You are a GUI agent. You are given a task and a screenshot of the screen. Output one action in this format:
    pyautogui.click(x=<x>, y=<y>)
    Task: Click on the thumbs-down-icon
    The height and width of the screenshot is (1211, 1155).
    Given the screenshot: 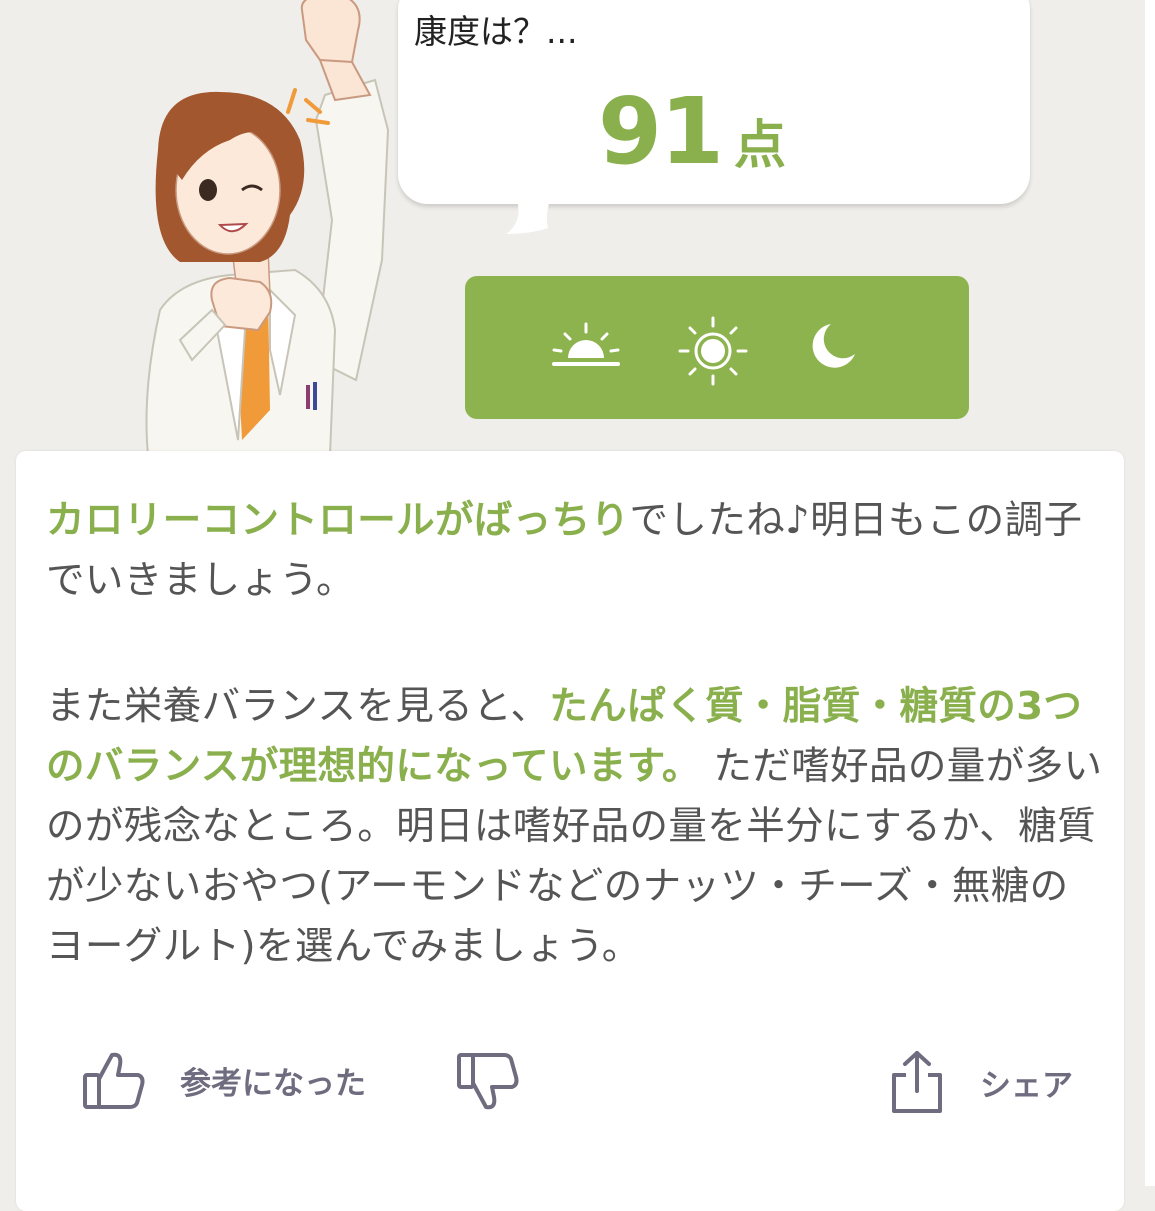 What is the action you would take?
    pyautogui.click(x=488, y=1081)
    